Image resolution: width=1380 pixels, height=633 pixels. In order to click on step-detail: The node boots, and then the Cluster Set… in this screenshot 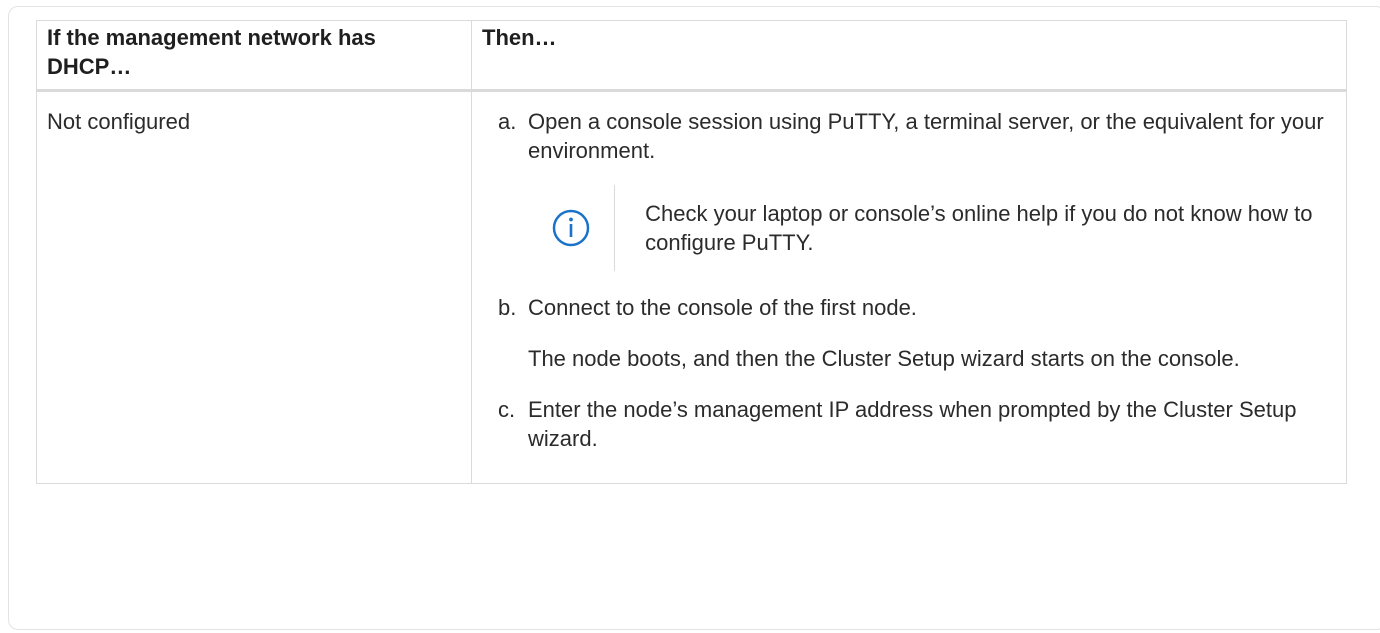, I will do `click(884, 358)`.